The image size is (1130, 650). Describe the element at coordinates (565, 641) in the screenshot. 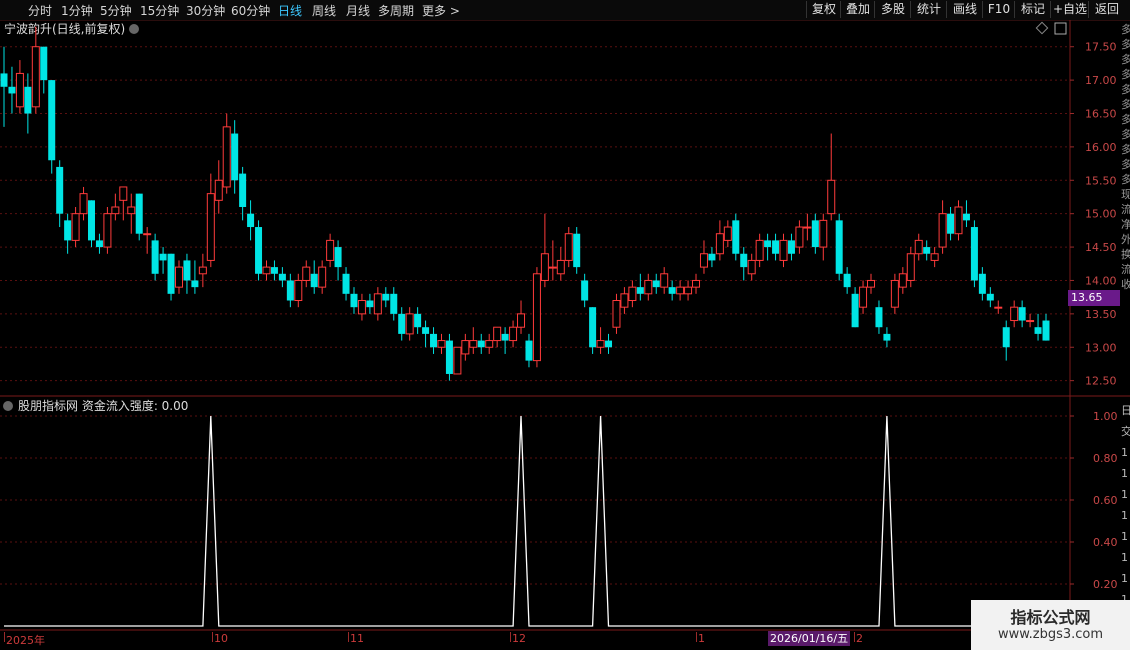

I see `date-axis: 2025年 10 11 12 1 2` at that location.